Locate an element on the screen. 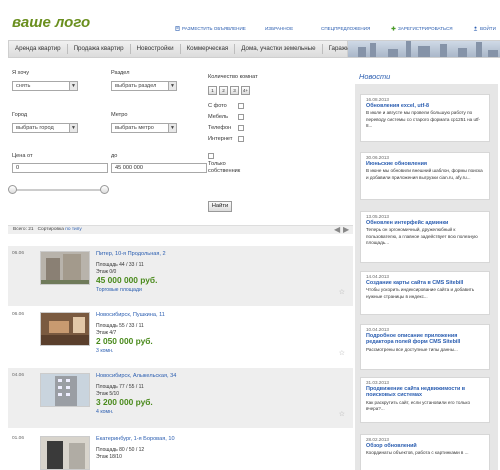  owner-only-label-1: Только is located at coordinates (217, 164).